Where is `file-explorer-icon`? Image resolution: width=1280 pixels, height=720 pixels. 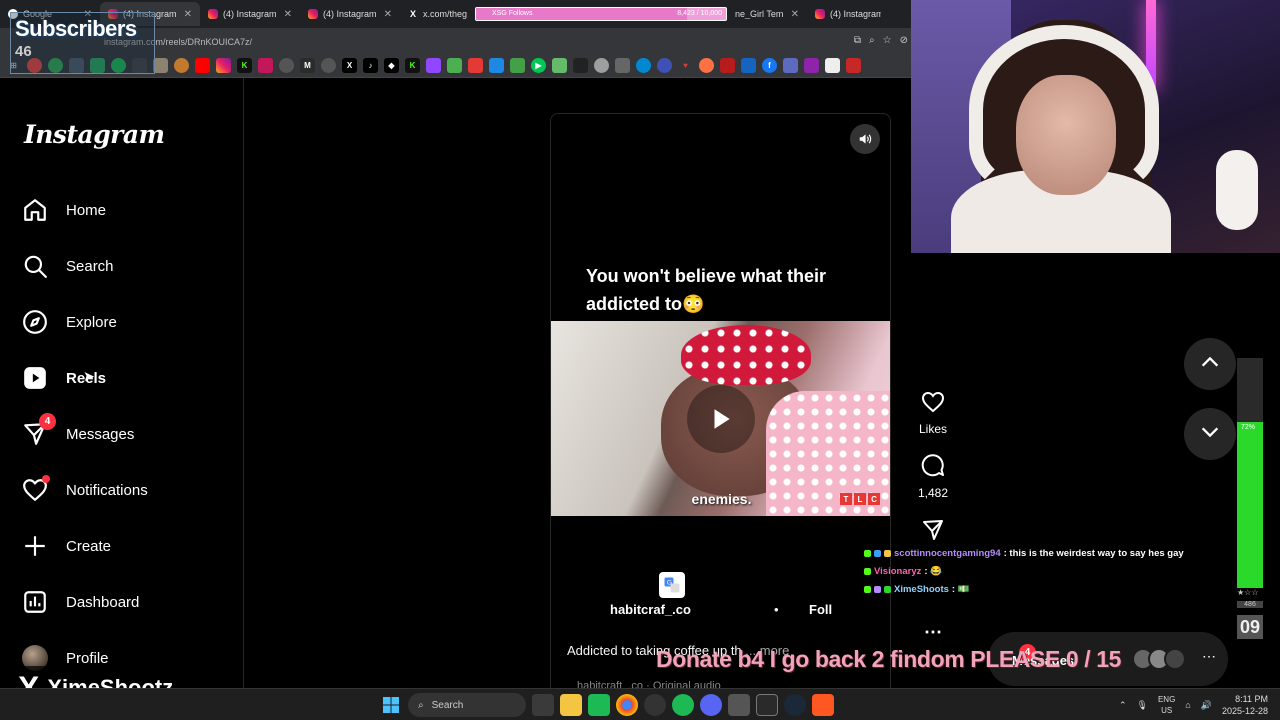
file-explorer-icon is located at coordinates (571, 705).